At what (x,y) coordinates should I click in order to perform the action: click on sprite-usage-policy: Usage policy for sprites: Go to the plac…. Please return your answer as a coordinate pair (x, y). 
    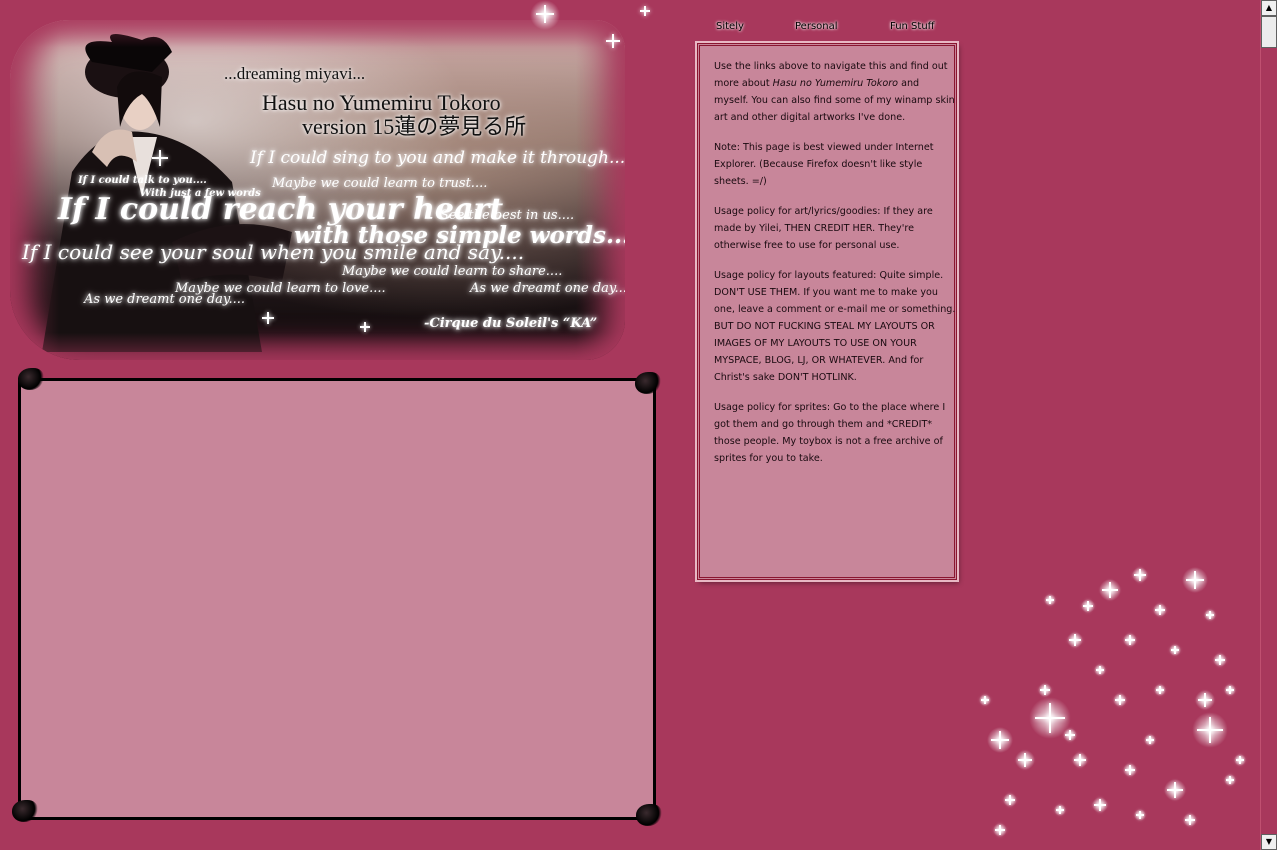
    Looking at the image, I should click on (830, 433).